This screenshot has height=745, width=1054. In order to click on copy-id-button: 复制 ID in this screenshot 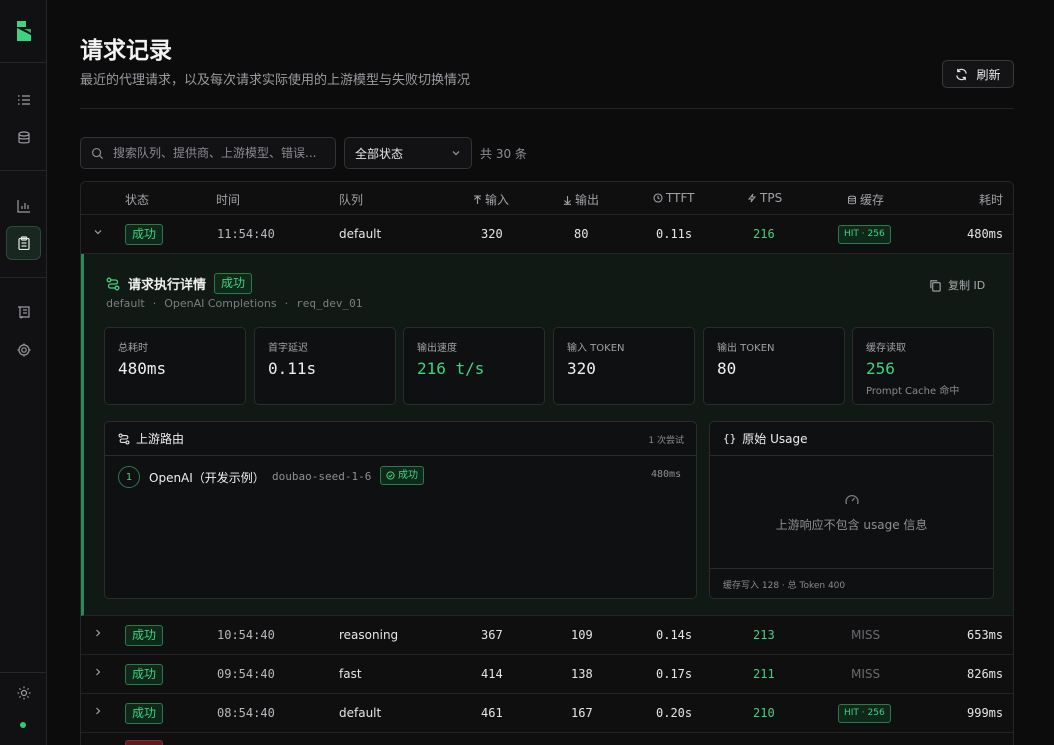, I will do `click(957, 285)`.